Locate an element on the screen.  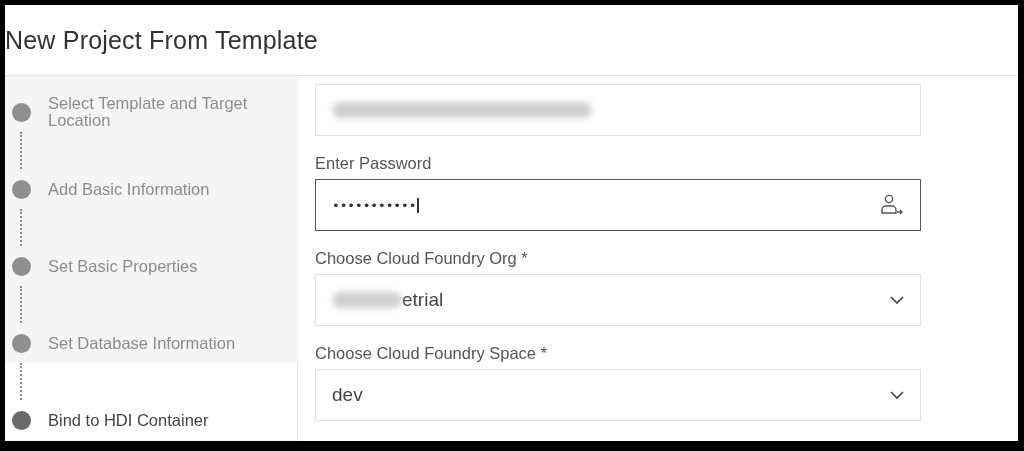
password-value: ••••••••••• is located at coordinates (376, 205).